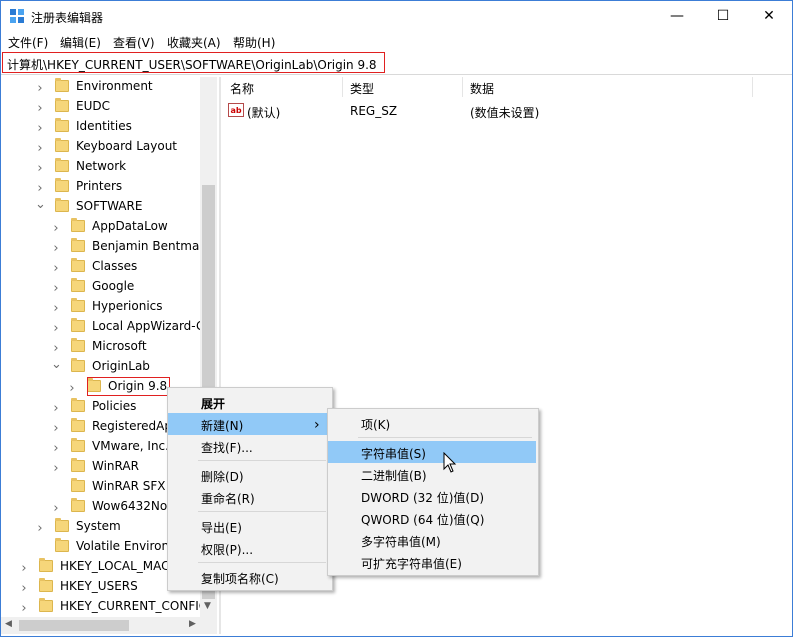 The height and width of the screenshot is (637, 793). What do you see at coordinates (396, 16) in the screenshot?
I see `title-bar: 注册表编辑器 — ☐ ✕` at bounding box center [396, 16].